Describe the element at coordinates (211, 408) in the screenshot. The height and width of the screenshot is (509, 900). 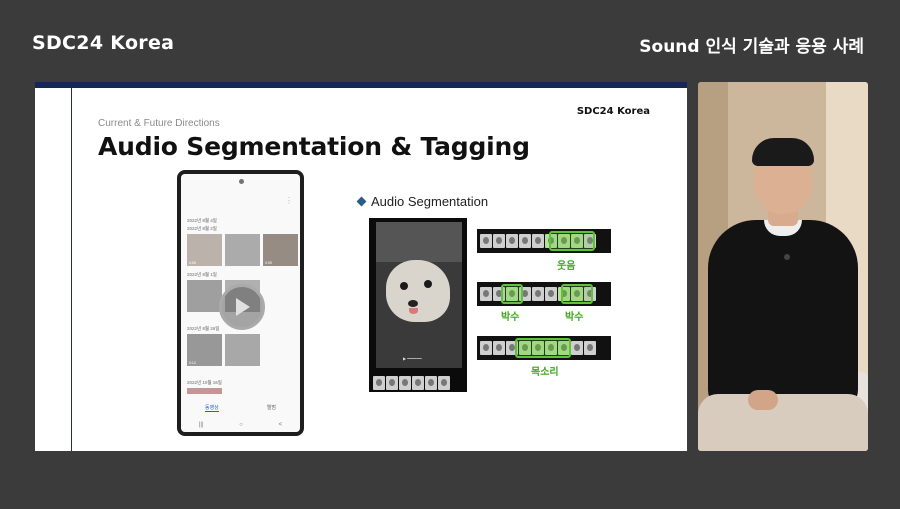
I see `tab-videos: 동영상` at that location.